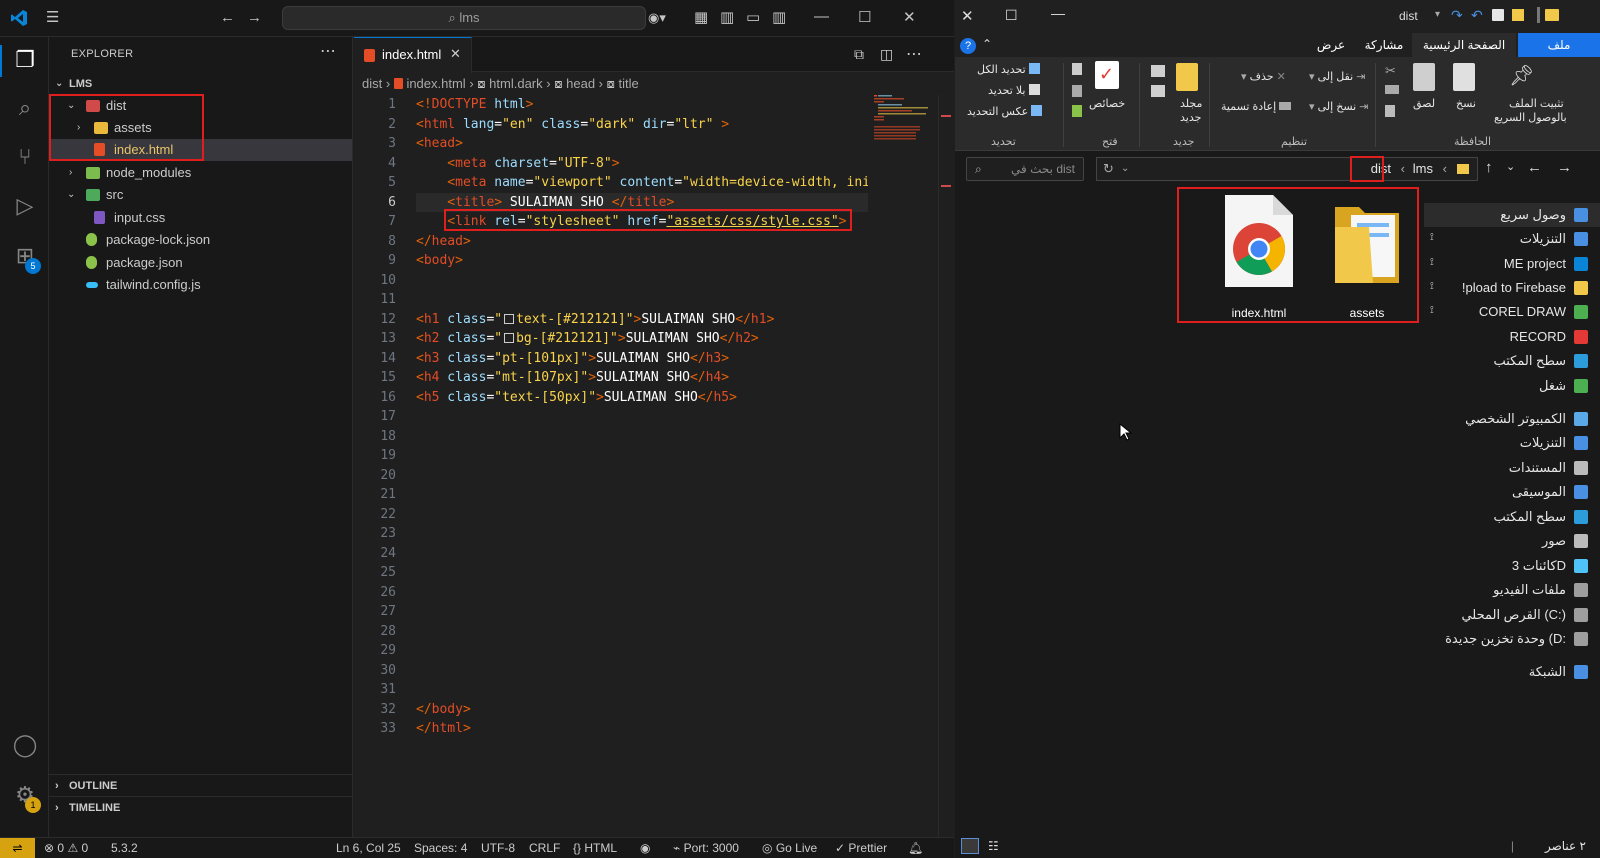 This screenshot has width=1600, height=858. What do you see at coordinates (993, 846) in the screenshot?
I see `large-icons-view-icon: ☷` at bounding box center [993, 846].